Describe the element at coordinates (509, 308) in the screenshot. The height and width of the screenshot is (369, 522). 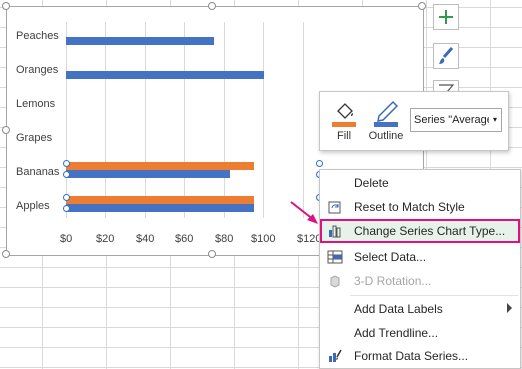
I see `submenu-arrow-icon` at that location.